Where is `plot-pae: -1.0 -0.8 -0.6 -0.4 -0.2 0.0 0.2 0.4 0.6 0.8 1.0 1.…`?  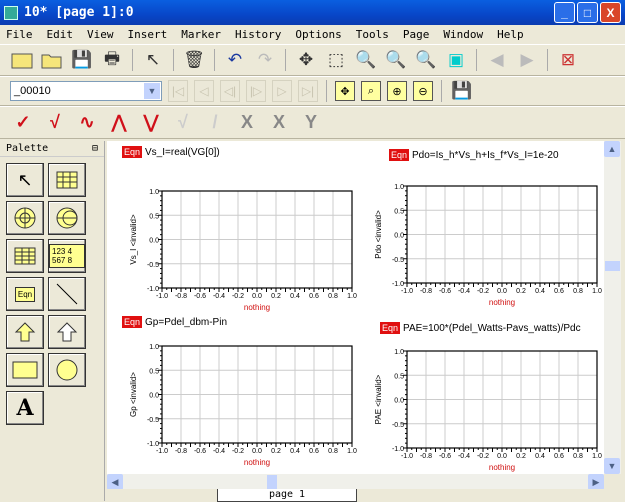
plot-pae: -1.0 -0.8 -0.6 -0.4 -0.2 0.0 0.2 0.4 0.6 0.8 1.0 1.… is located at coordinates (480, 407).